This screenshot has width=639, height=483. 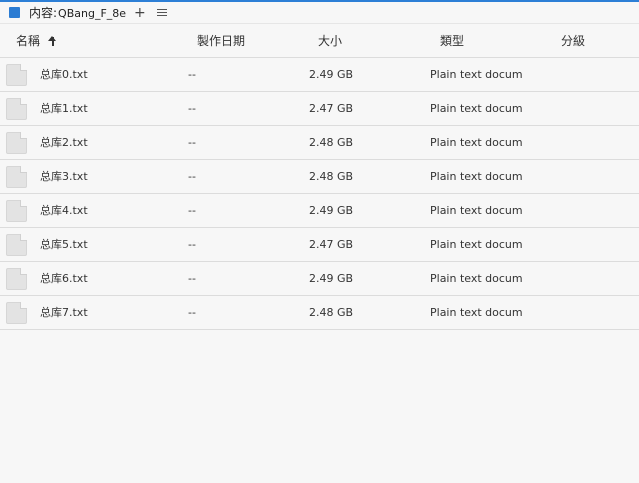 I want to click on column-header-name: 名稱, so click(x=28, y=41).